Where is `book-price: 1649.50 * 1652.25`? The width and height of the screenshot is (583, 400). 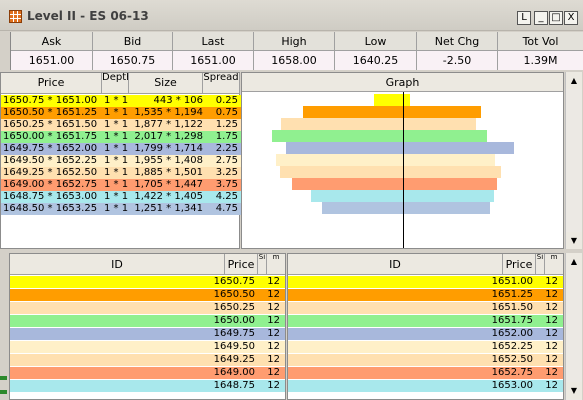
book-price: 1649.50 * 1652.25 is located at coordinates (50, 160).